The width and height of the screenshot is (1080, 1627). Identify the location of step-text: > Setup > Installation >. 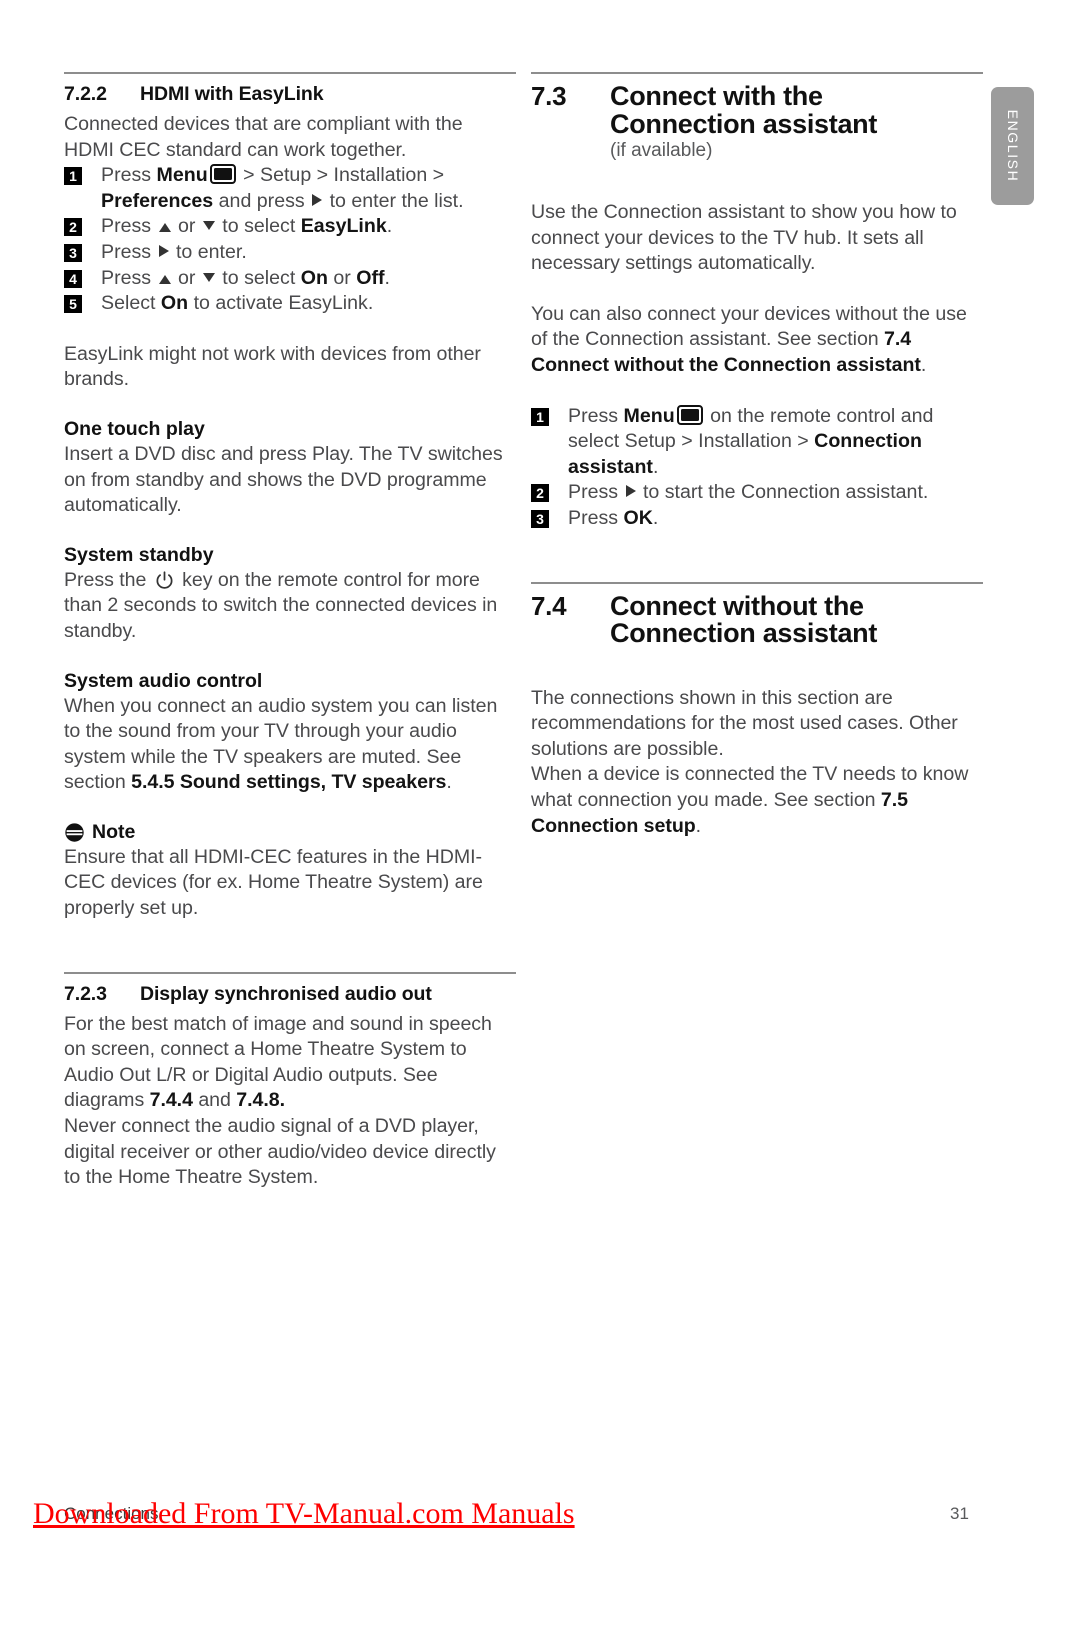
(341, 175).